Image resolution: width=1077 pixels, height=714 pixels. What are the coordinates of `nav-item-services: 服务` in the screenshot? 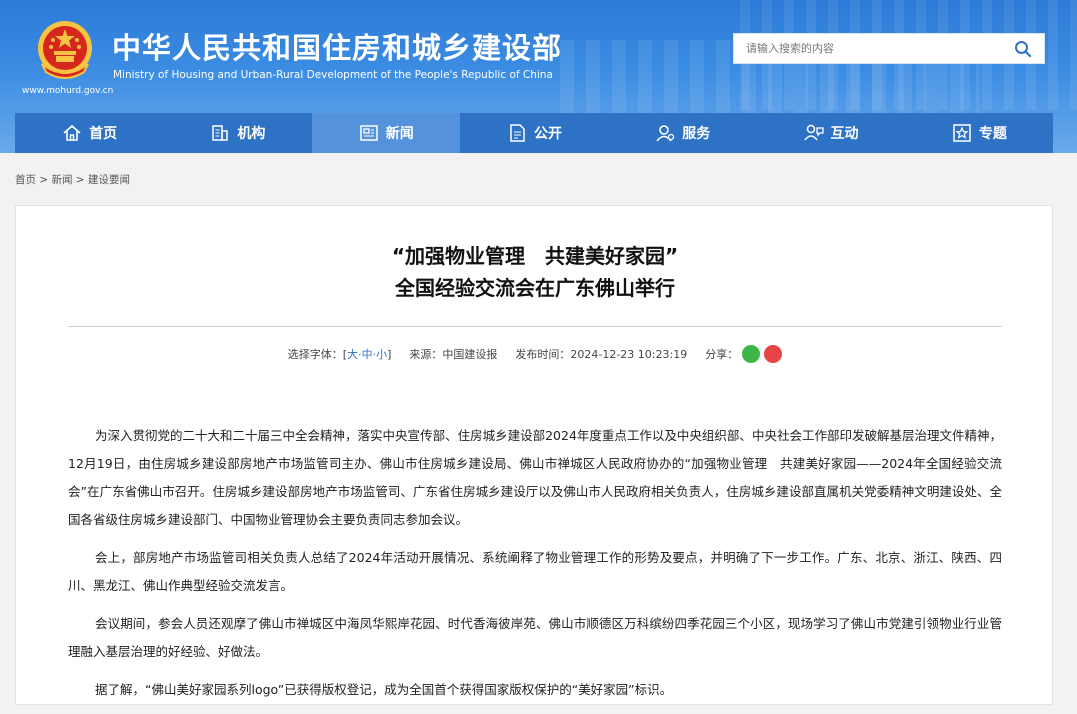 It's located at (682, 133).